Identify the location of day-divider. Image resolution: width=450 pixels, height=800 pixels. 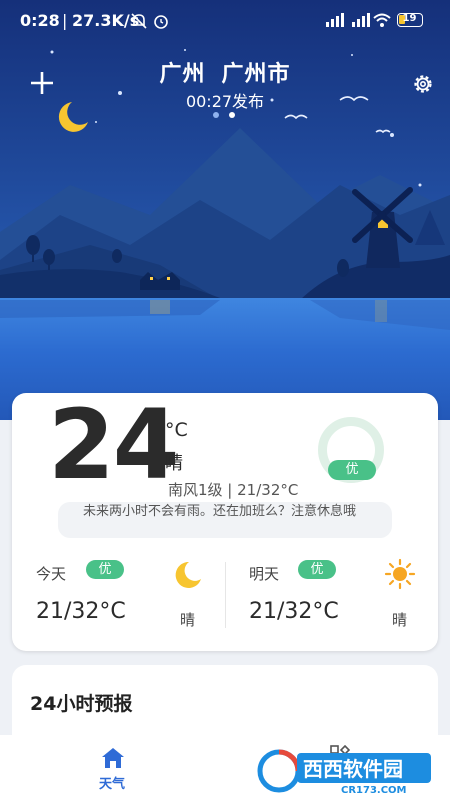
(225, 595).